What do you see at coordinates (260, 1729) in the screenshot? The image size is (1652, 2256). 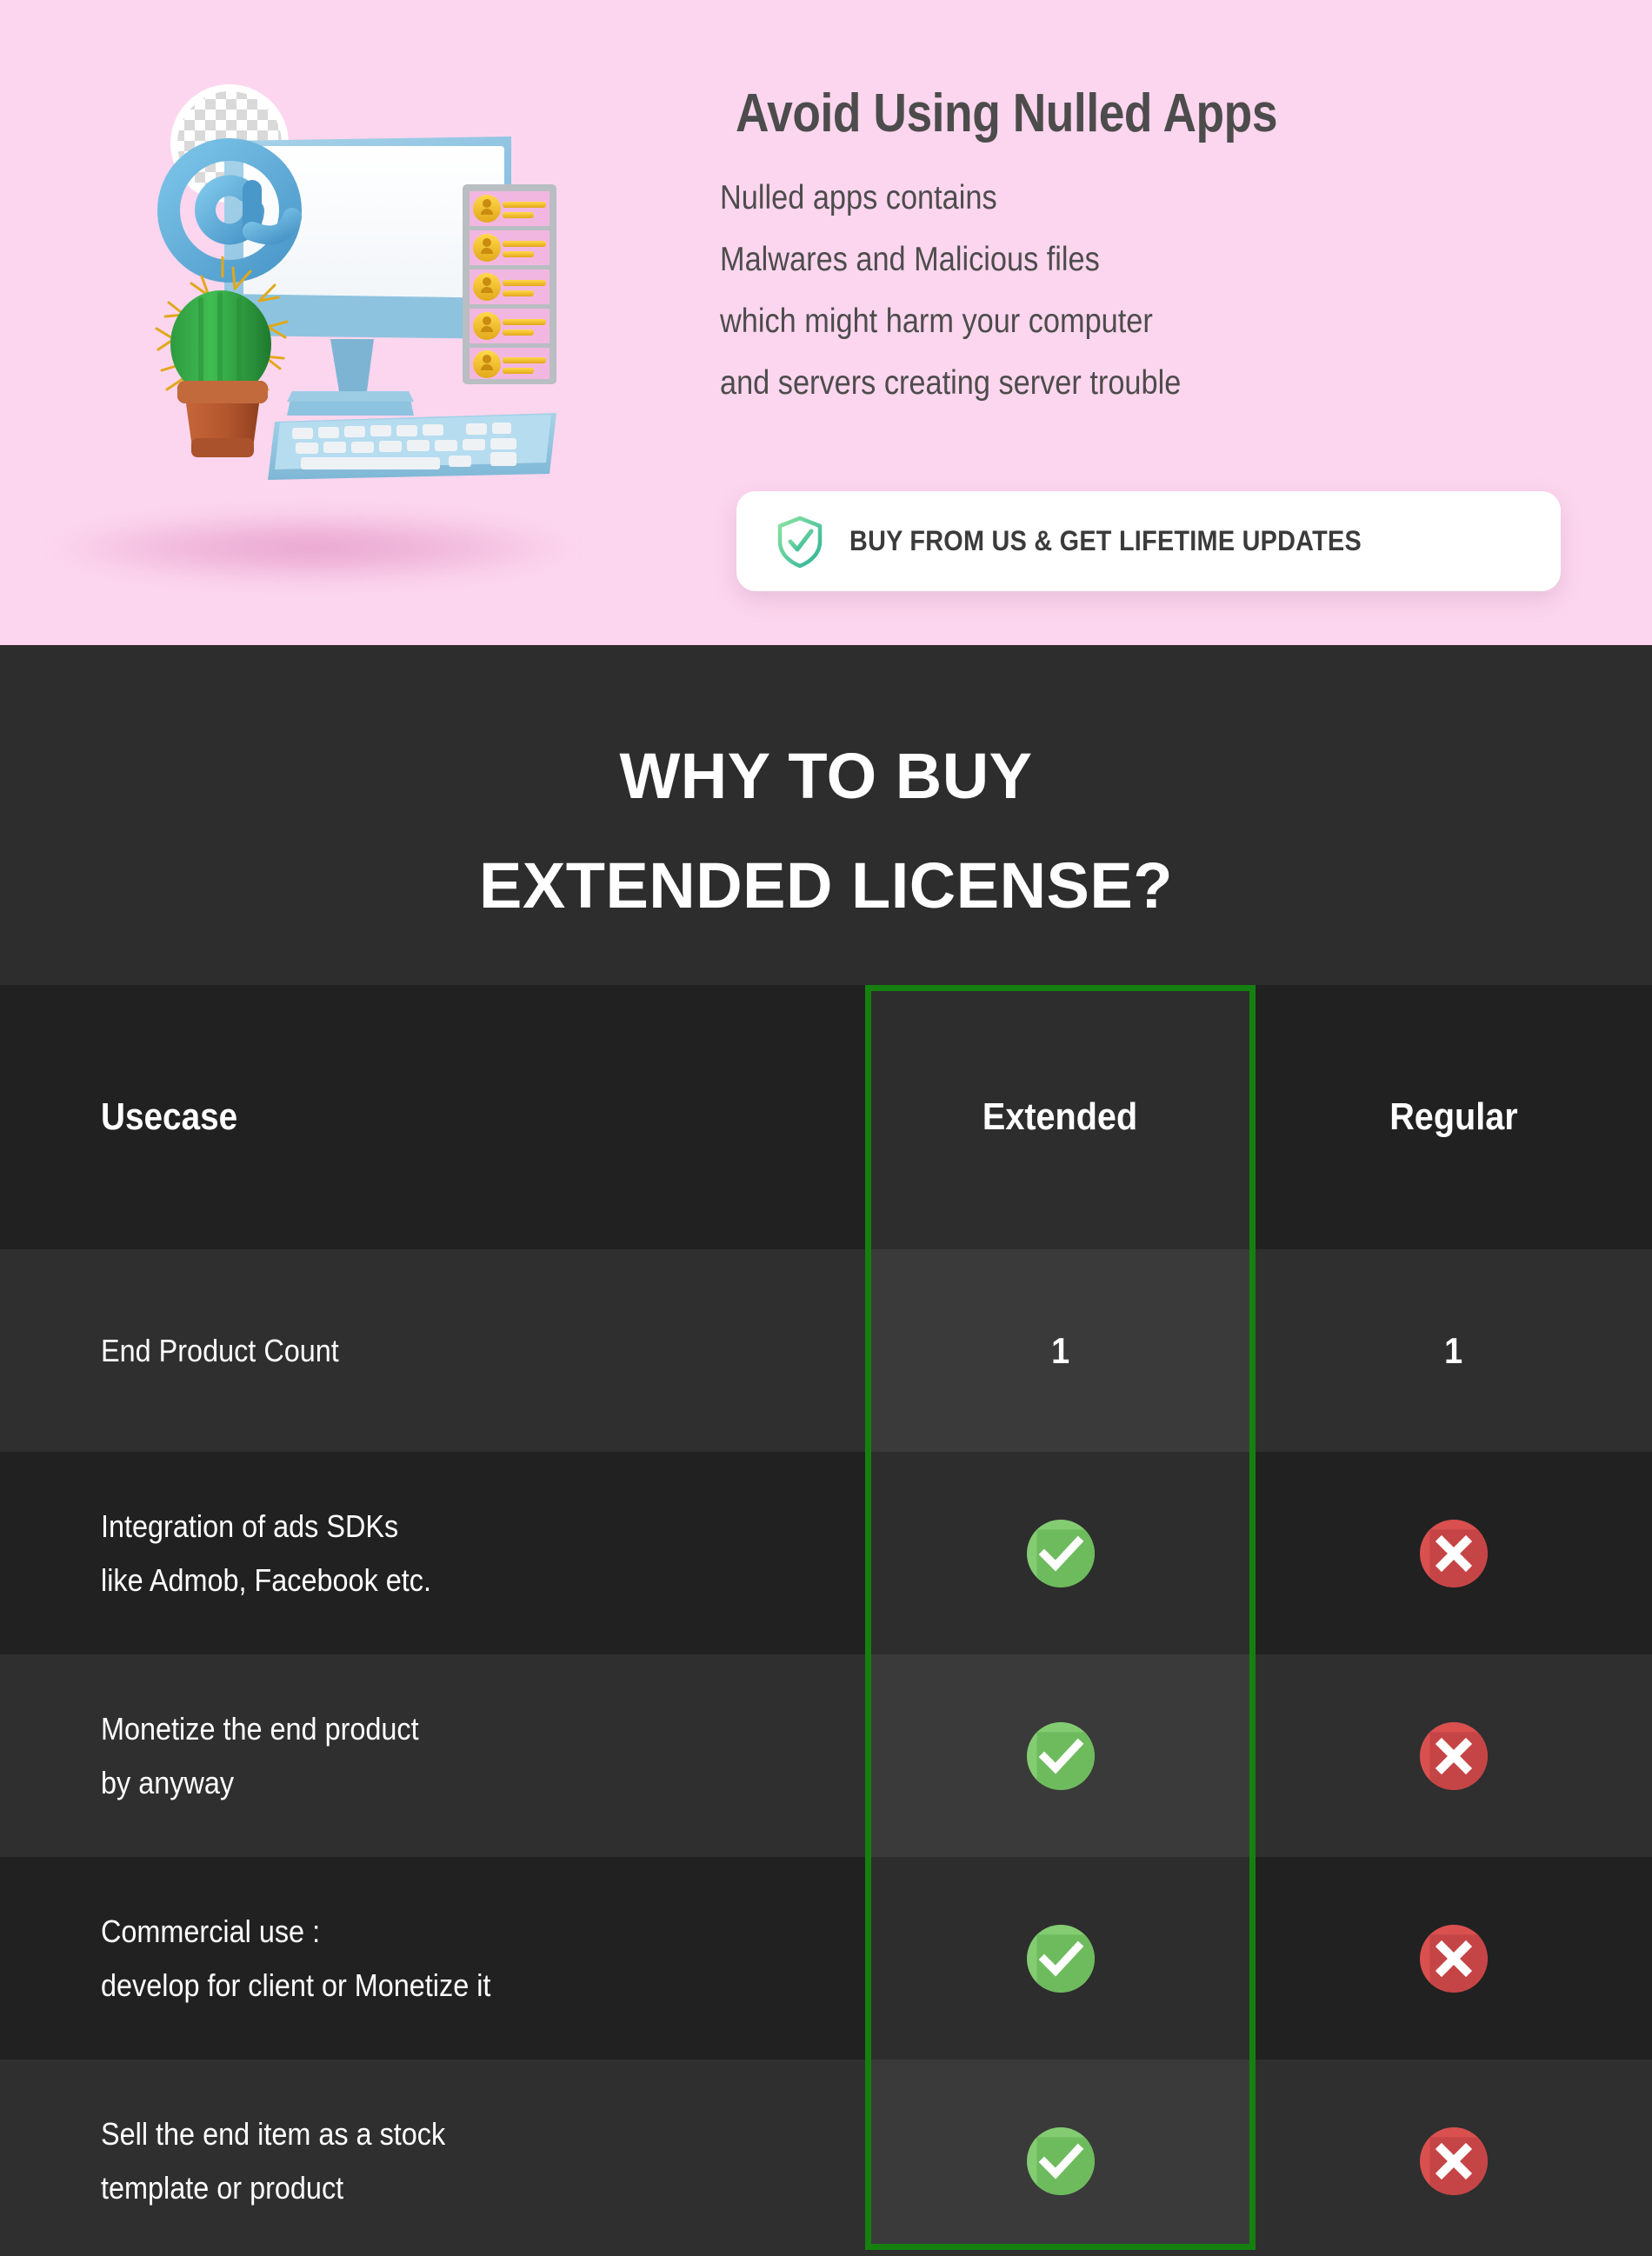 I see `usecase-line: Monetize the end product` at bounding box center [260, 1729].